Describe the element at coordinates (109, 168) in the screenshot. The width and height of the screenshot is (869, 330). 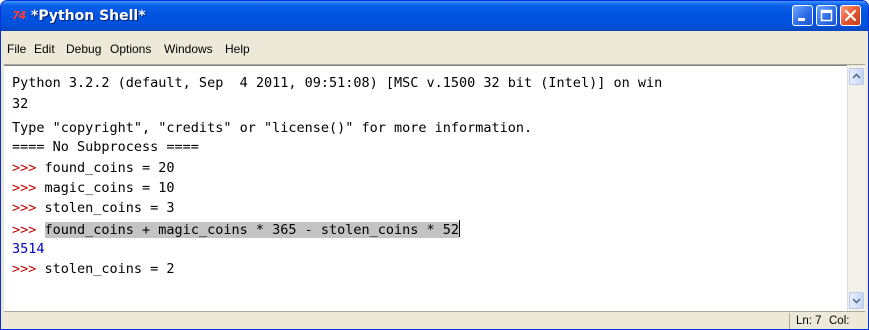
I see `command-text: found_coins = 20` at that location.